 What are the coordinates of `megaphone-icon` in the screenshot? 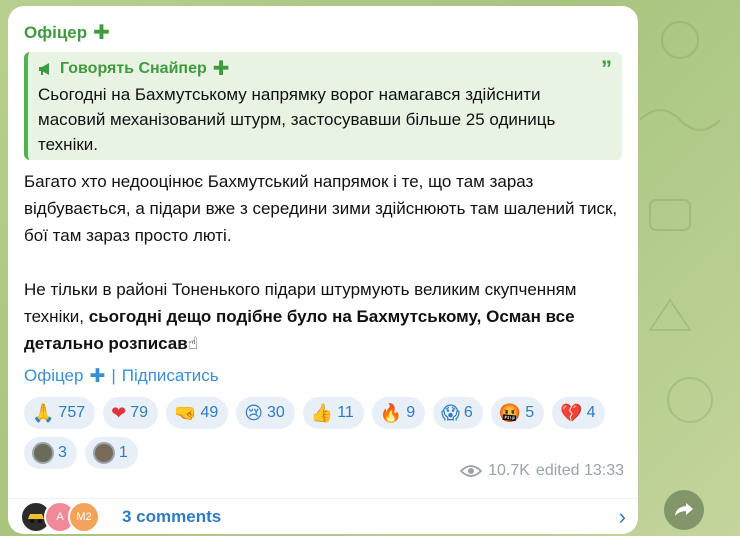 It's located at (44, 69).